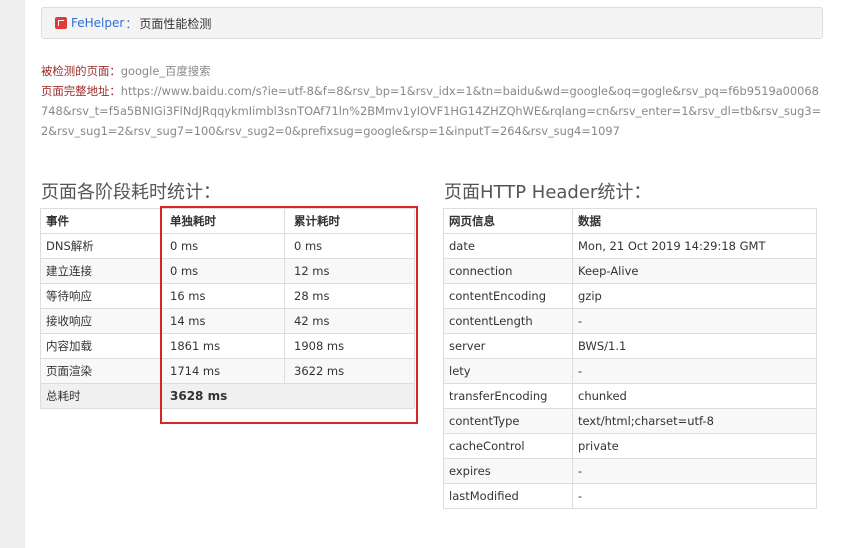 The height and width of the screenshot is (548, 842). I want to click on header-name: server, so click(508, 346).